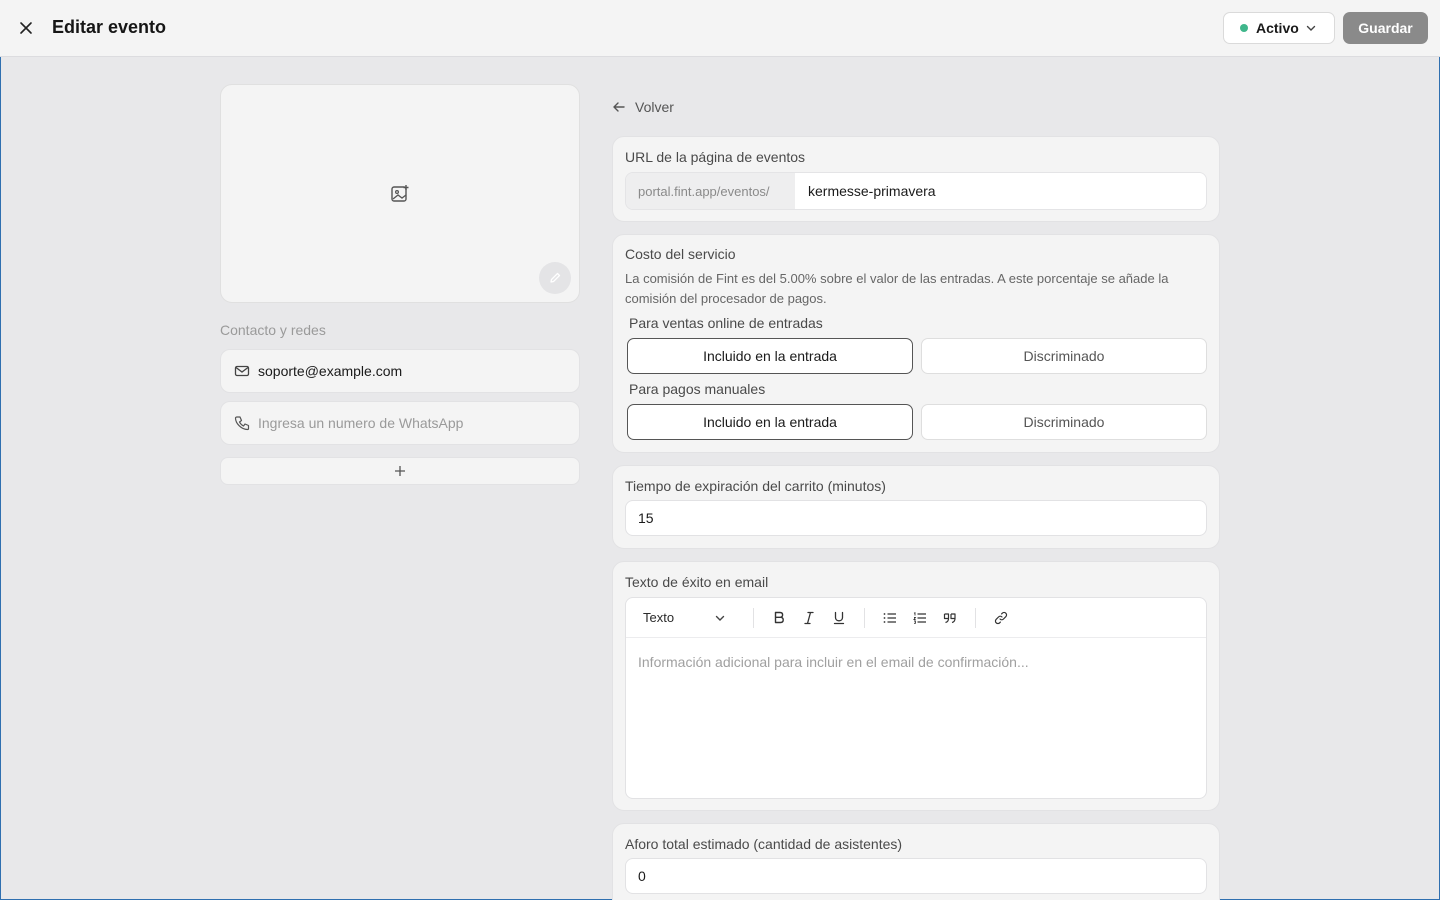 The width and height of the screenshot is (1440, 900). What do you see at coordinates (726, 323) in the screenshot?
I see `online-sales-label: Para ventas online de entradas` at bounding box center [726, 323].